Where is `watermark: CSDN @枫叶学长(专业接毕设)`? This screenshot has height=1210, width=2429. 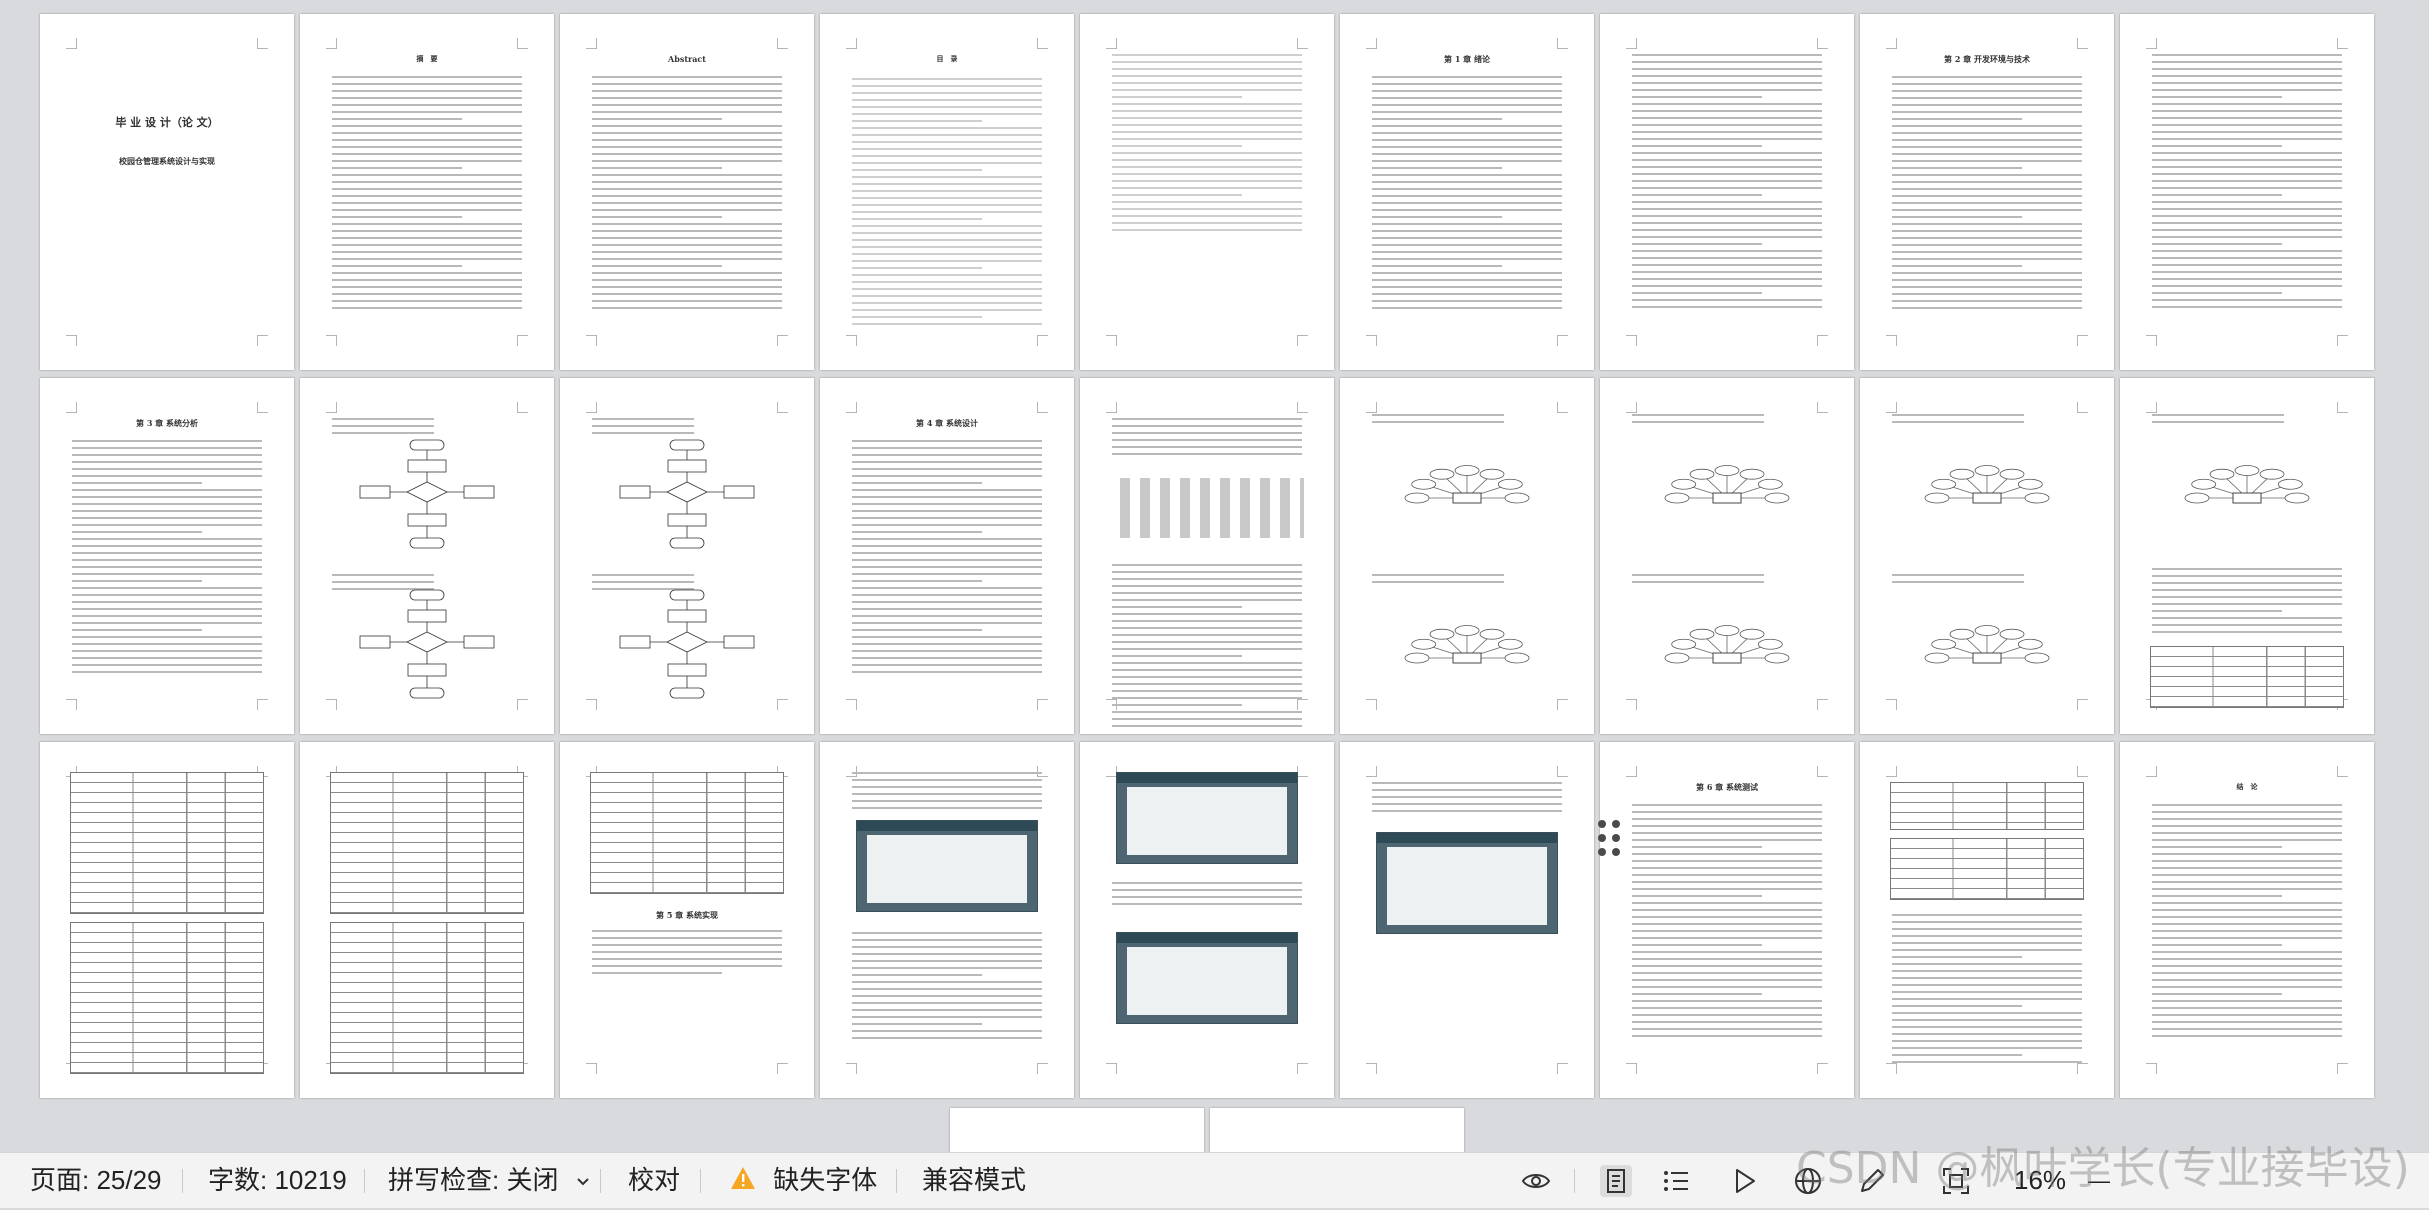
watermark: CSDN @枫叶学长(专业接毕设) is located at coordinates (2103, 1168).